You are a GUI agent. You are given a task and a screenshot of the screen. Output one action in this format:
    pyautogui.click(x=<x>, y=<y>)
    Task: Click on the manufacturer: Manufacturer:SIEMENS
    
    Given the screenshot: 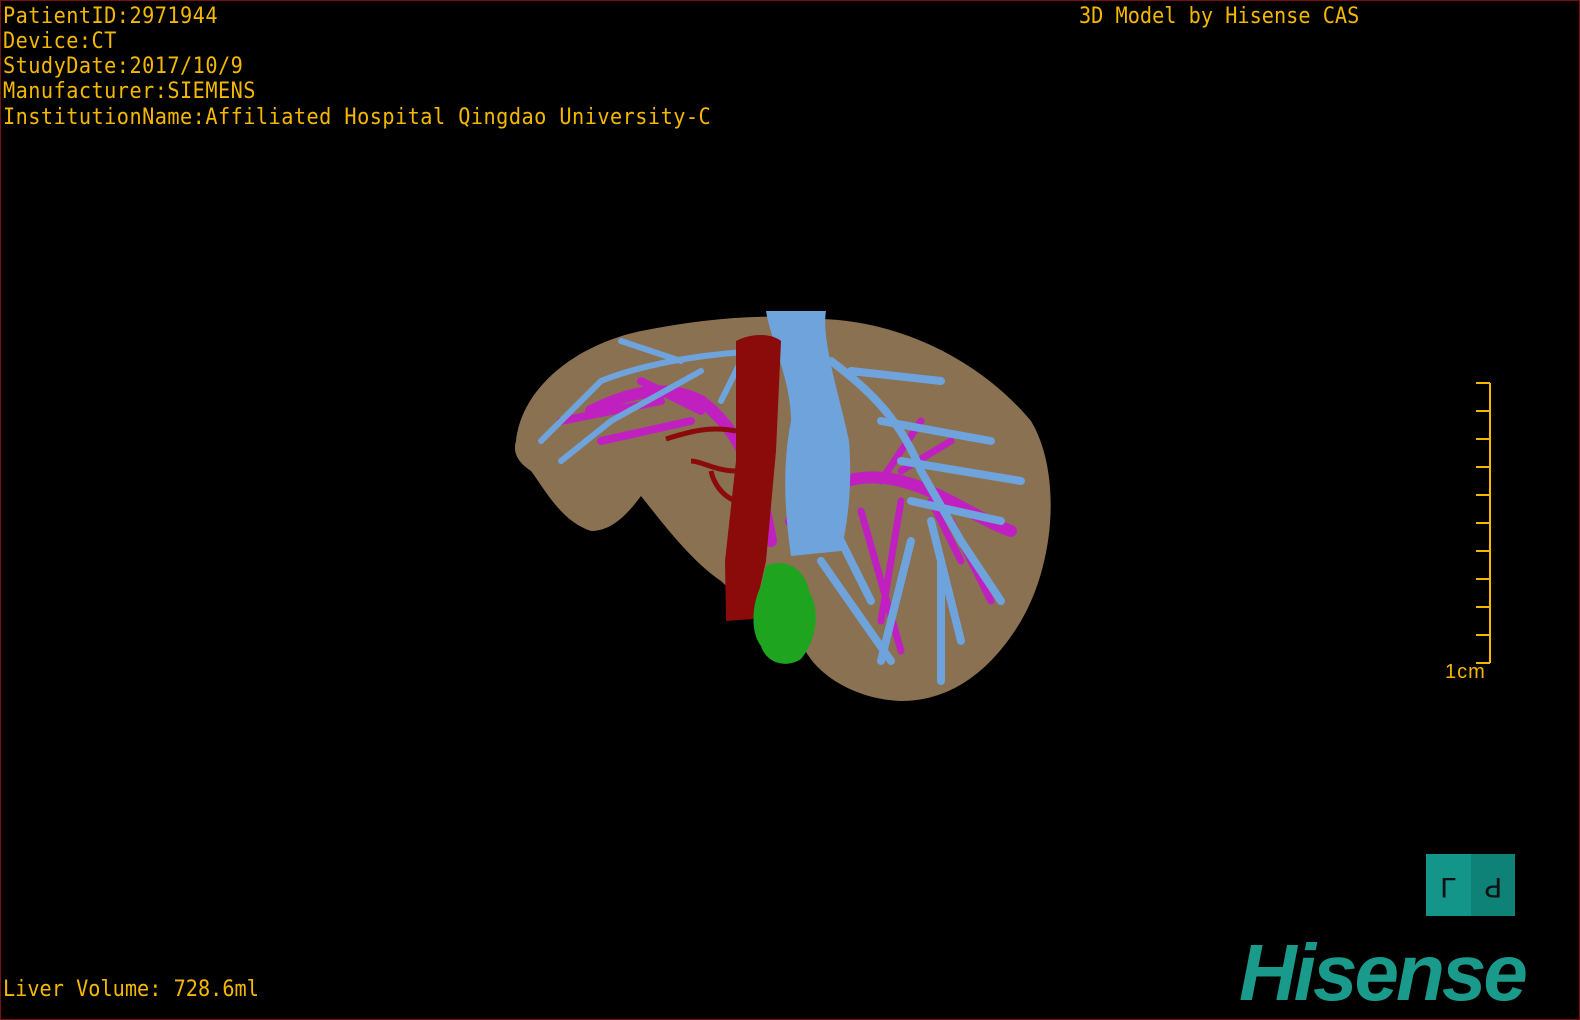 What is the action you would take?
    pyautogui.click(x=129, y=91)
    